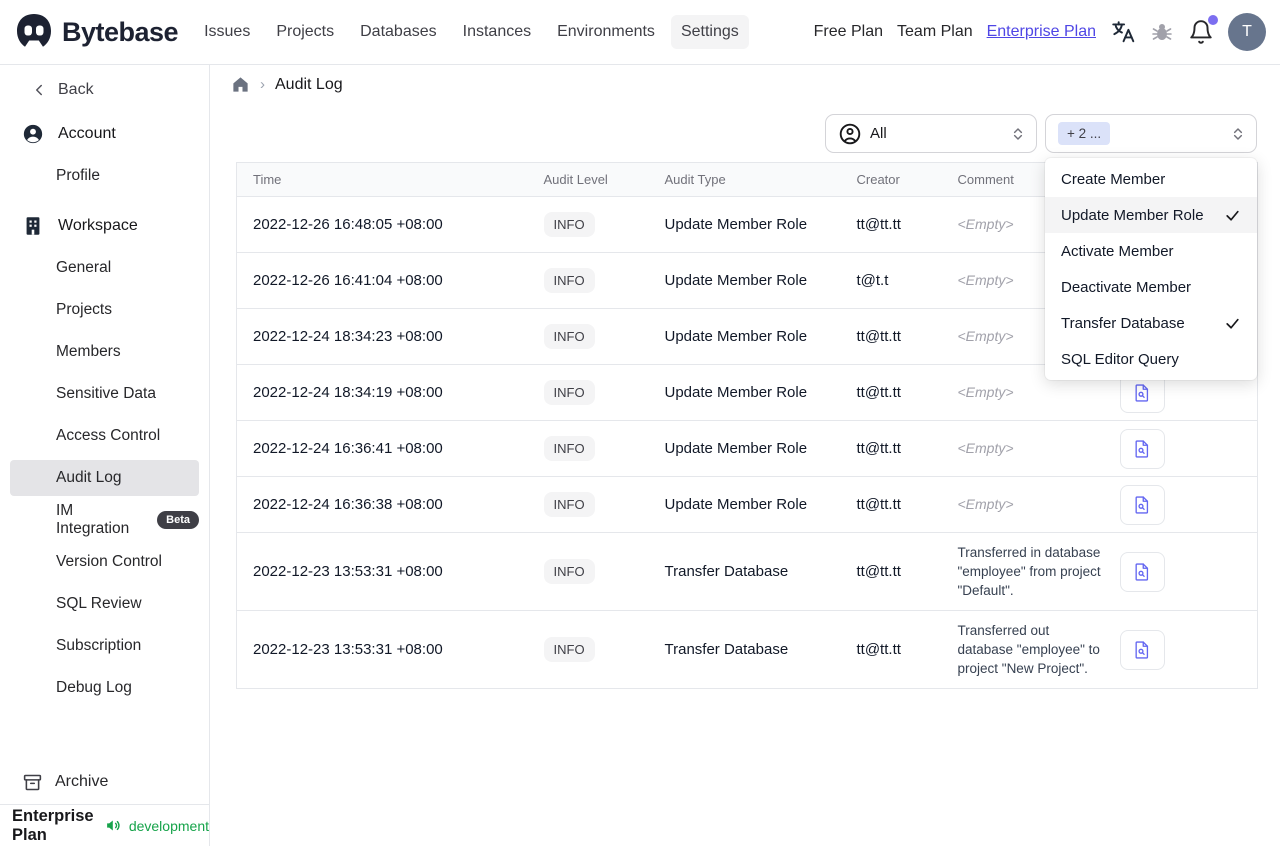 This screenshot has width=1280, height=846. Describe the element at coordinates (1238, 134) in the screenshot. I see `selector-chevrons-icon` at that location.